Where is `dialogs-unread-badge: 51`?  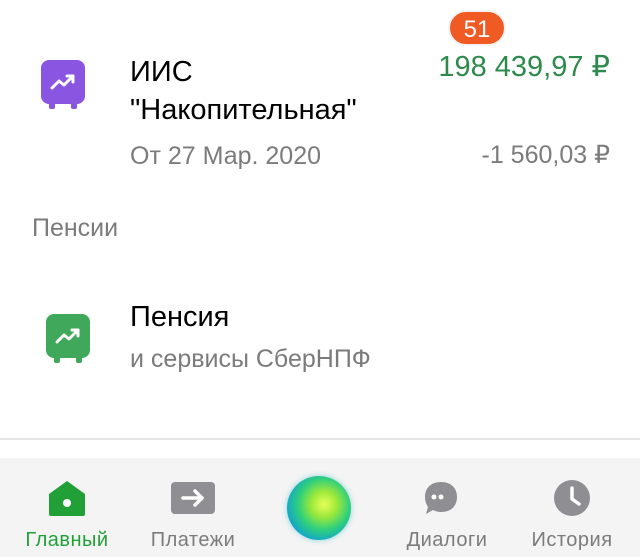 dialogs-unread-badge: 51 is located at coordinates (477, 28).